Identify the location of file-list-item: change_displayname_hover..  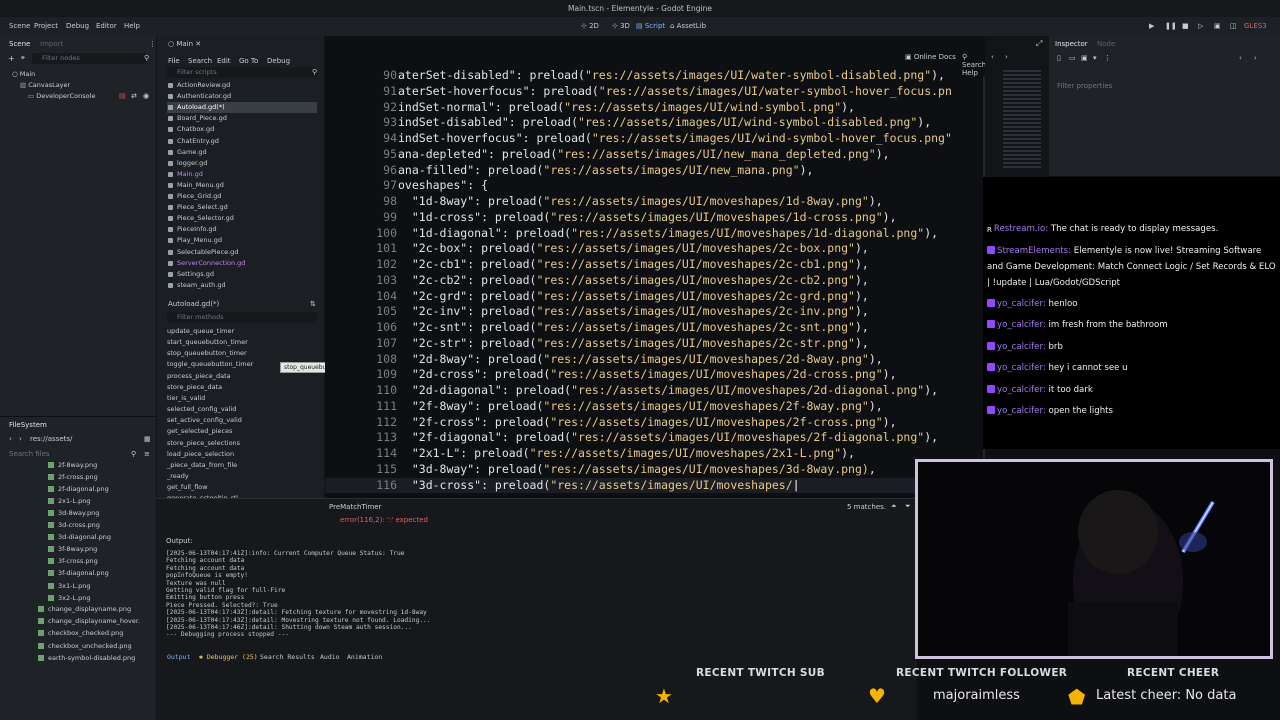
(89, 621).